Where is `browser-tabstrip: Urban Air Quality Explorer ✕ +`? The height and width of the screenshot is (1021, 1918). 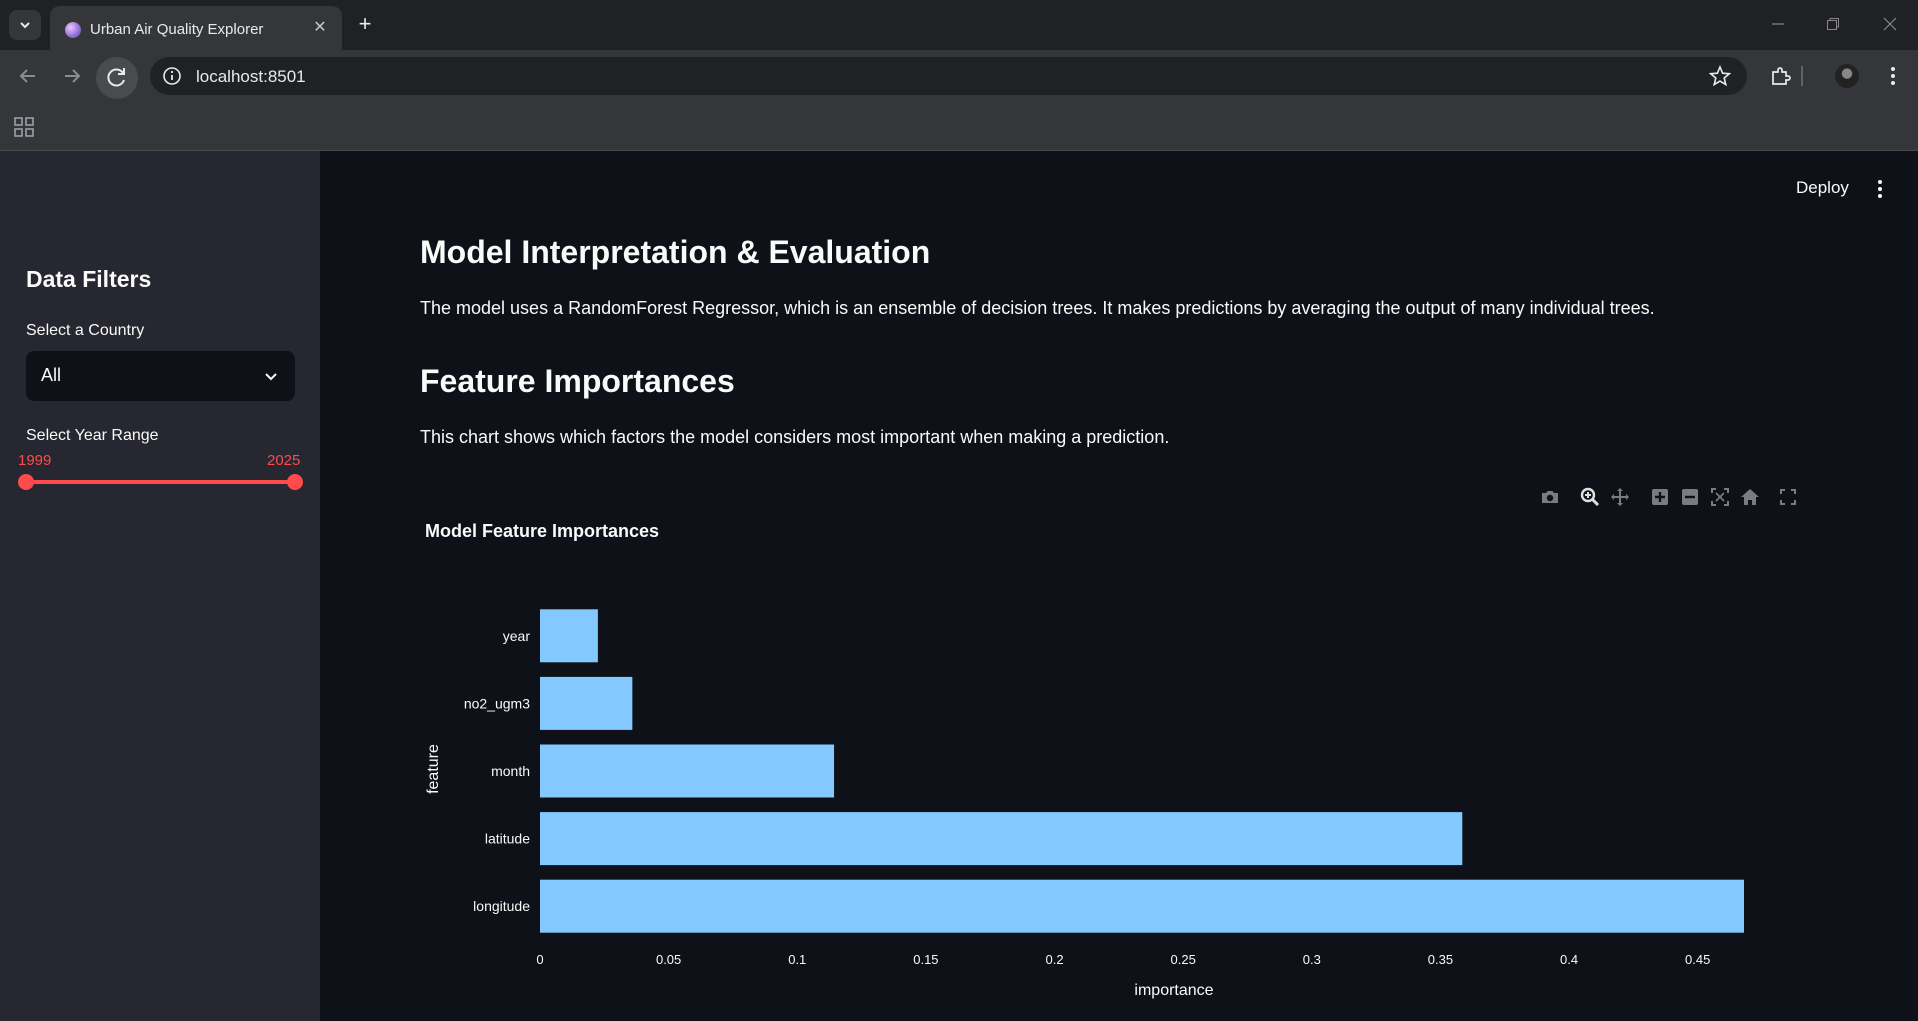 browser-tabstrip: Urban Air Quality Explorer ✕ + is located at coordinates (959, 25).